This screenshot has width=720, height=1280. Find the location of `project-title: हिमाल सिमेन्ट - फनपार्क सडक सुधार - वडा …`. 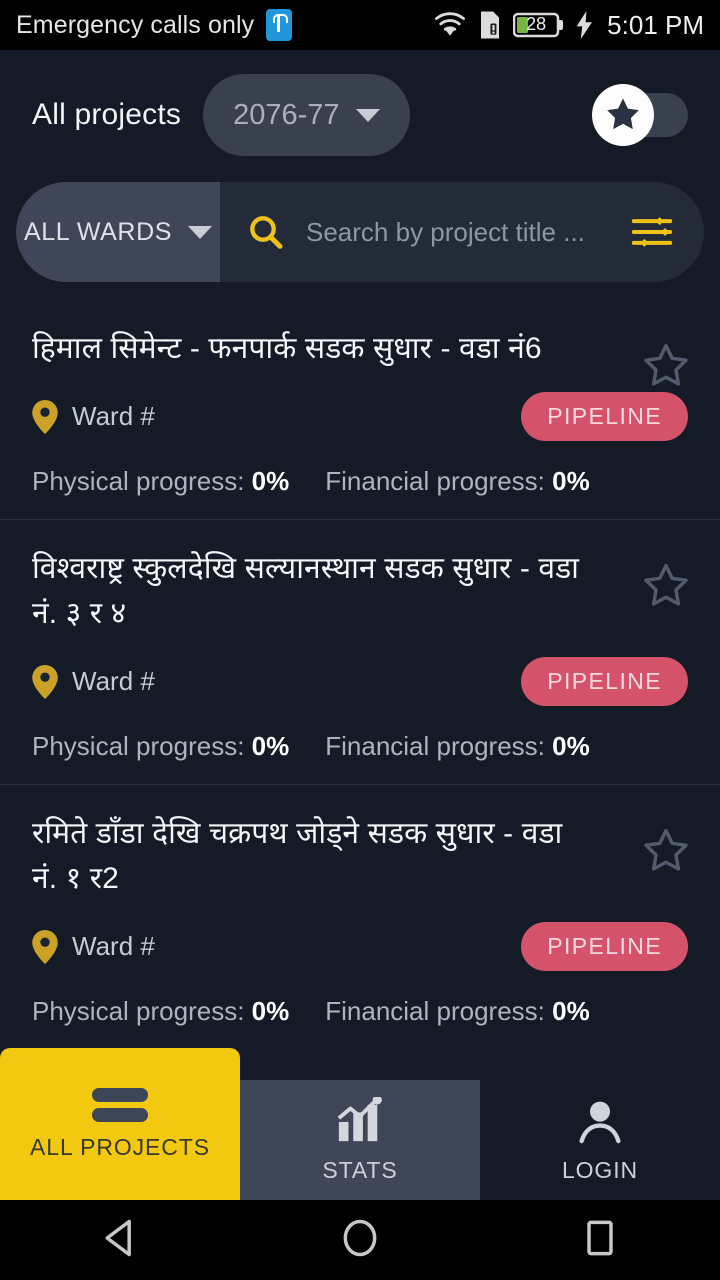

project-title: हिमाल सिमेन्ट - फनपार्क सडक सुधार - वडा … is located at coordinates (287, 348).